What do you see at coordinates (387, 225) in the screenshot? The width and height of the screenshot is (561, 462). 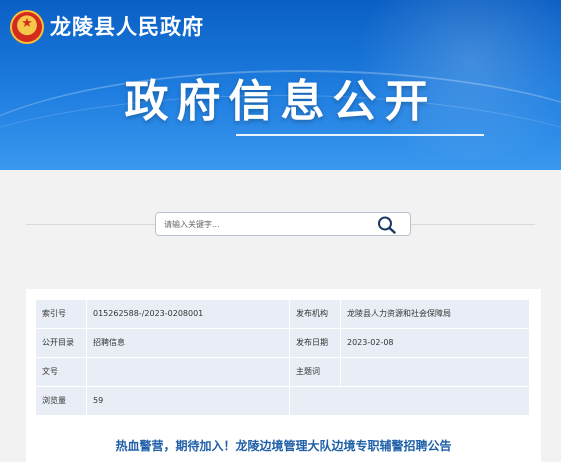 I see `search-icon` at bounding box center [387, 225].